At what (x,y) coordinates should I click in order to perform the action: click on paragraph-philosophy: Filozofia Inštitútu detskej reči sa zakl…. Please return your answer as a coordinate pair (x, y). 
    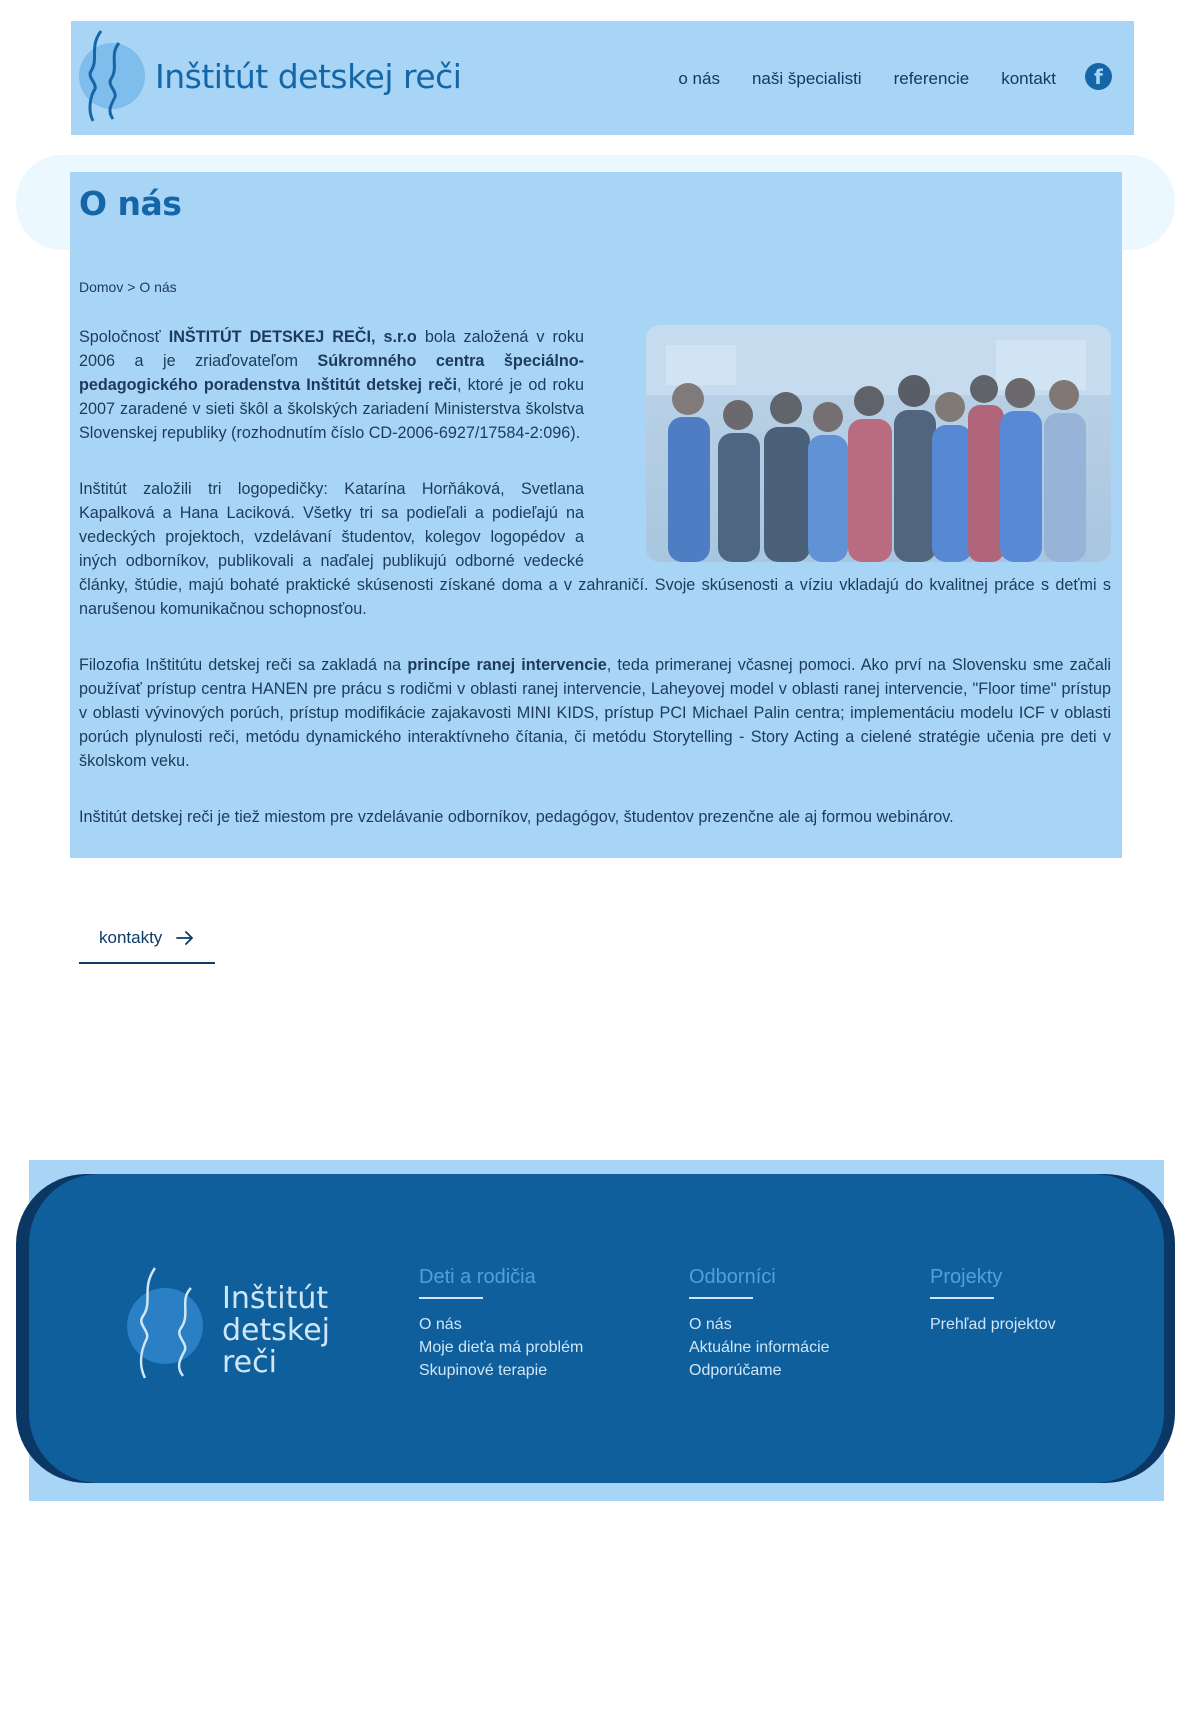
    Looking at the image, I should click on (595, 713).